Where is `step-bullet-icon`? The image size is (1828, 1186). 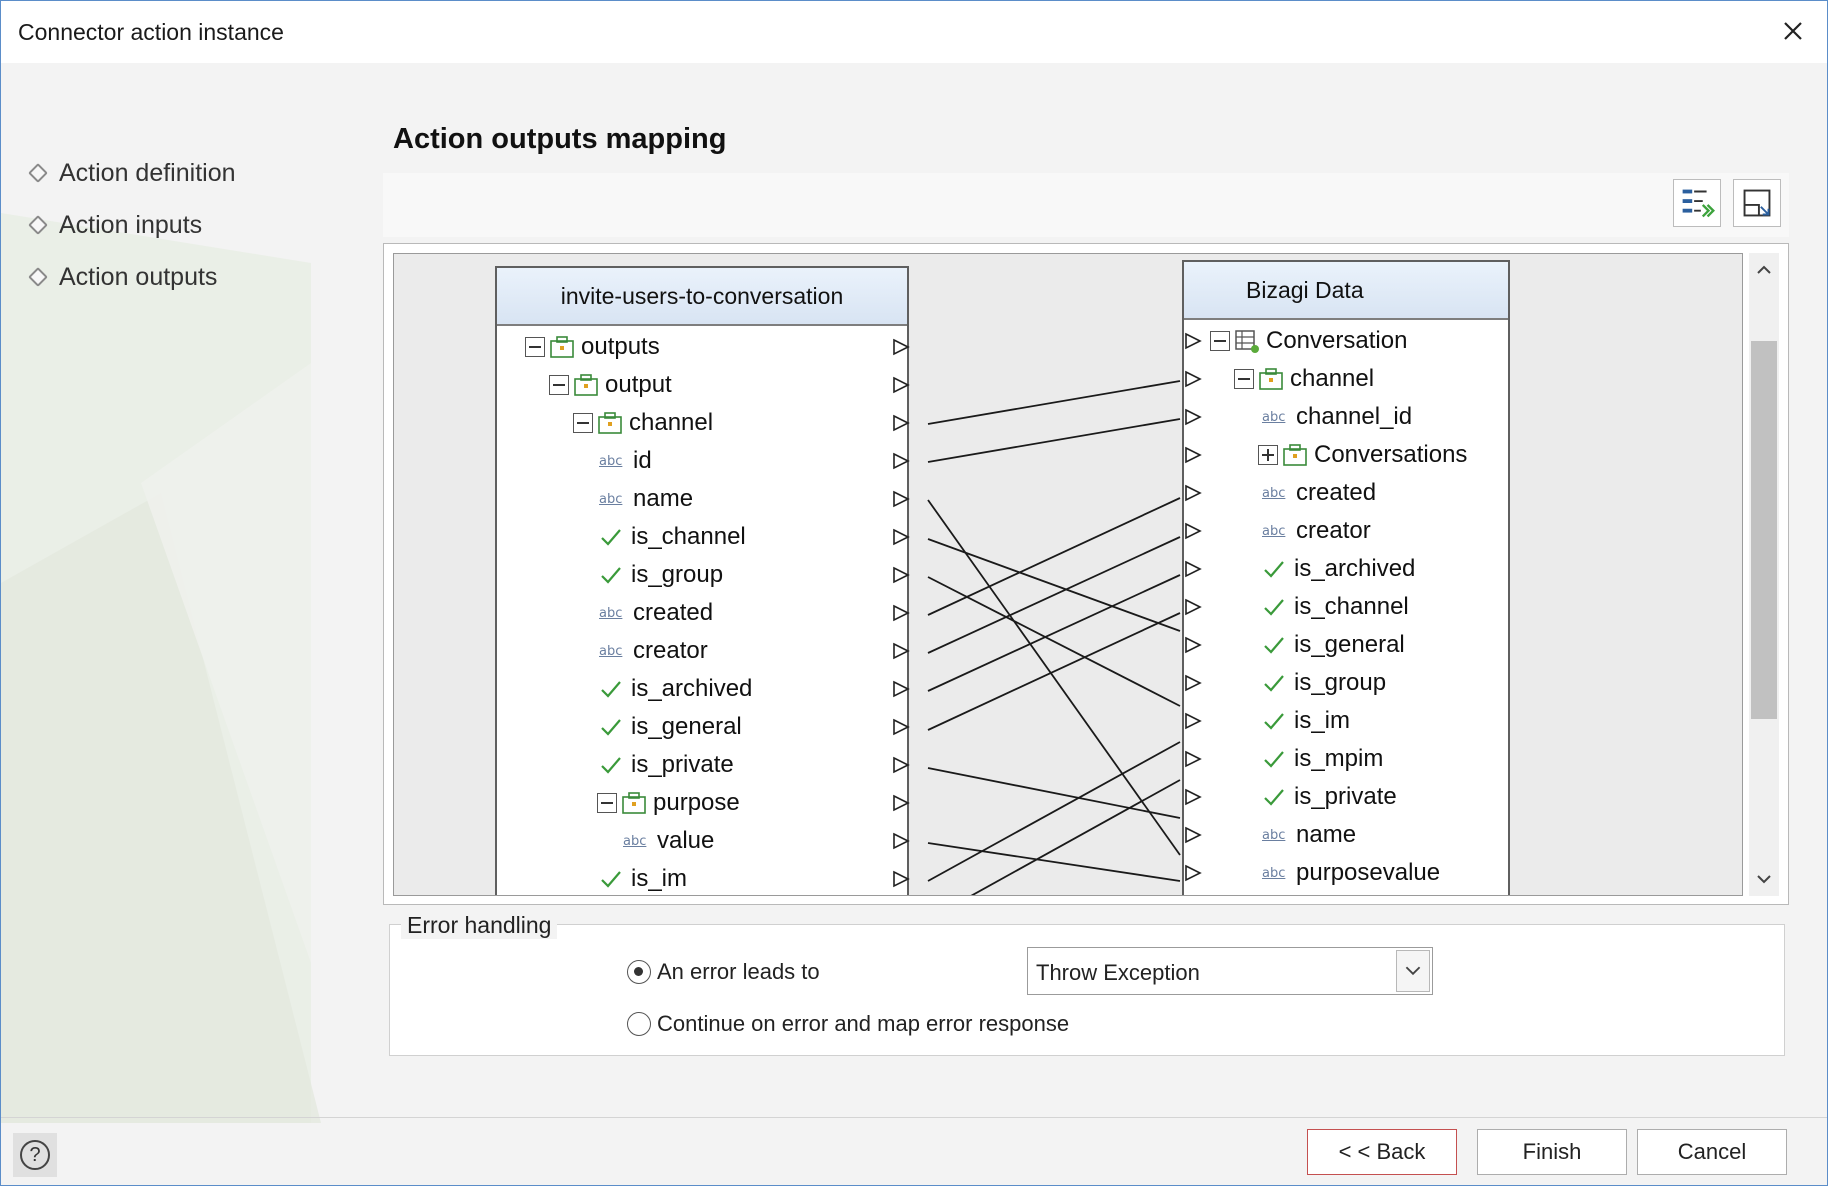 step-bullet-icon is located at coordinates (38, 225).